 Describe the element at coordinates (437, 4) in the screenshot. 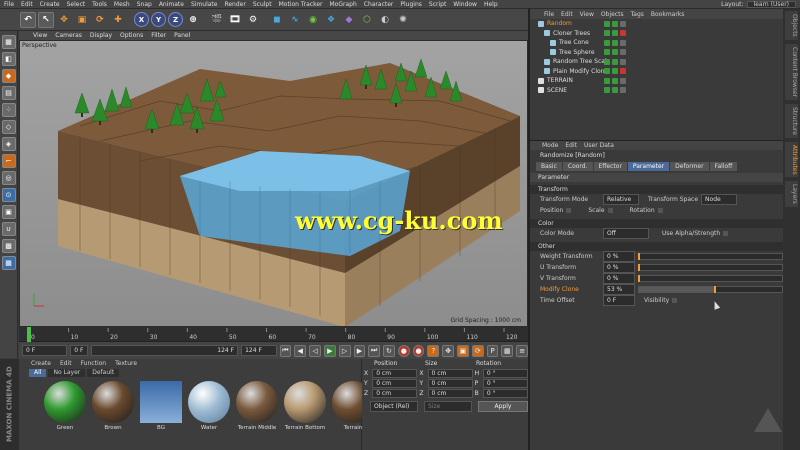

I see `menu-item-script: Script` at that location.